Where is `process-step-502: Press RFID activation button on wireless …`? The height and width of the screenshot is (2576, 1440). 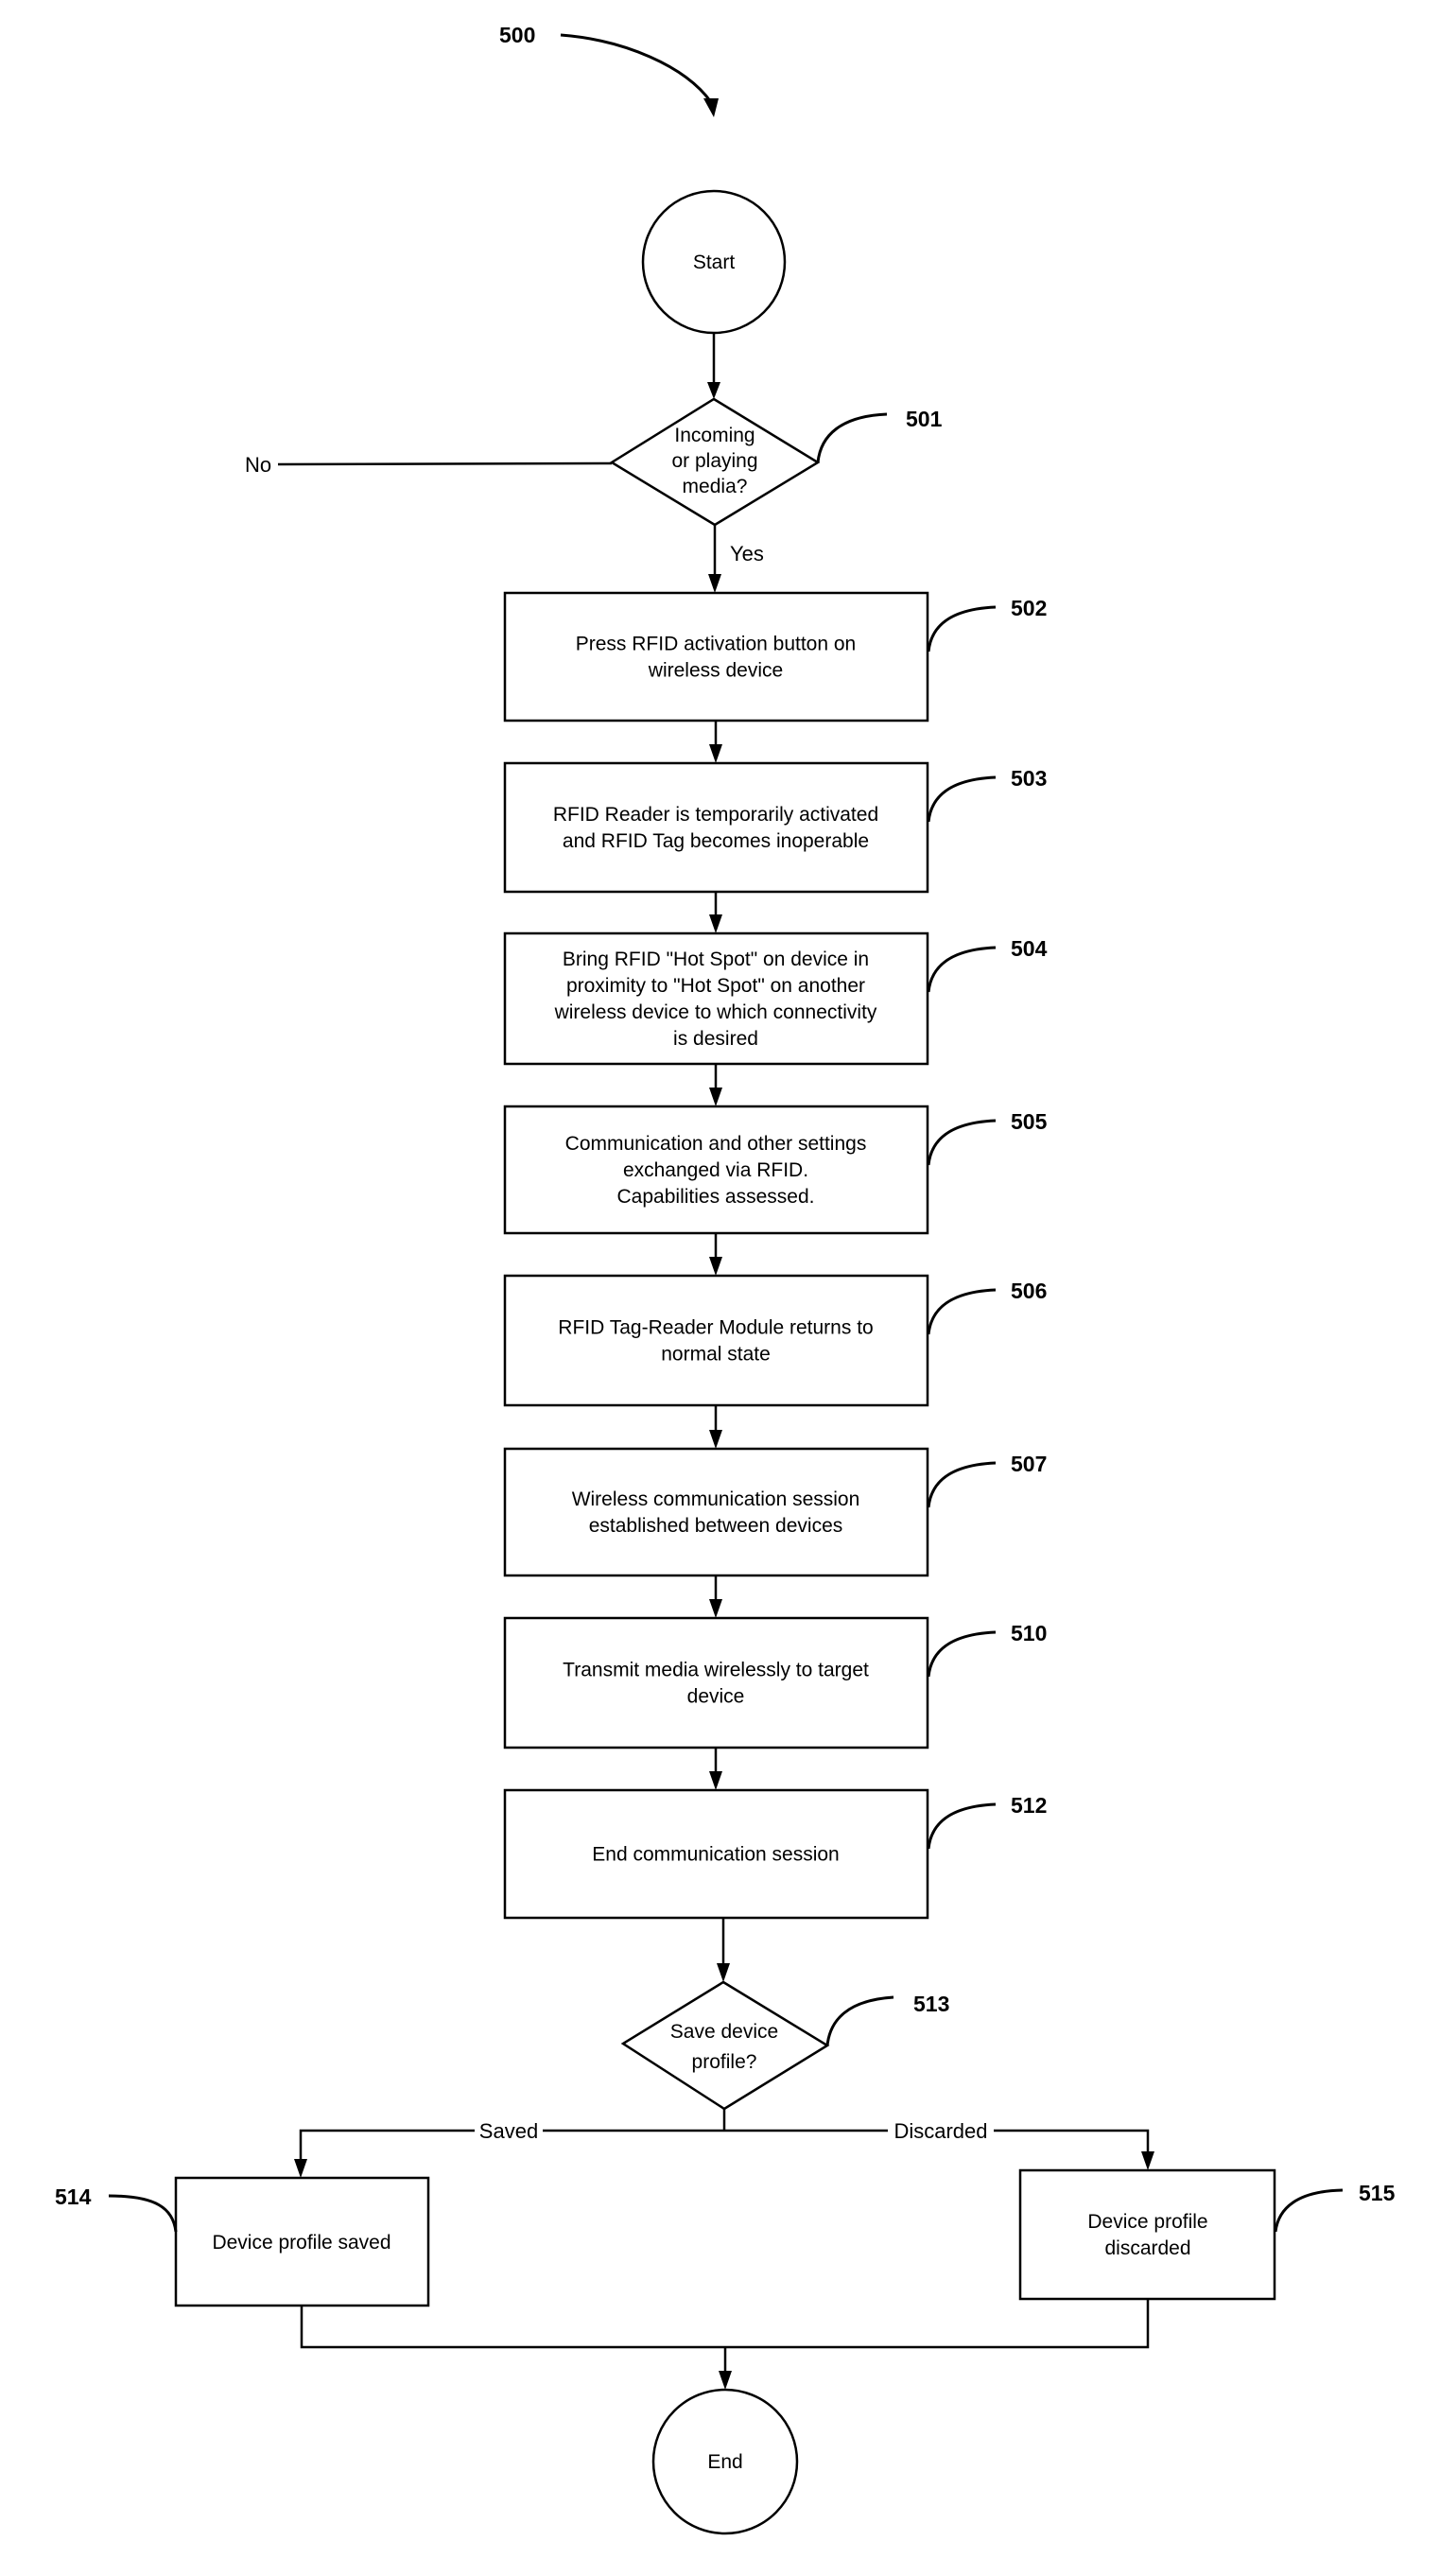 process-step-502: Press RFID activation button on wireless … is located at coordinates (775, 656).